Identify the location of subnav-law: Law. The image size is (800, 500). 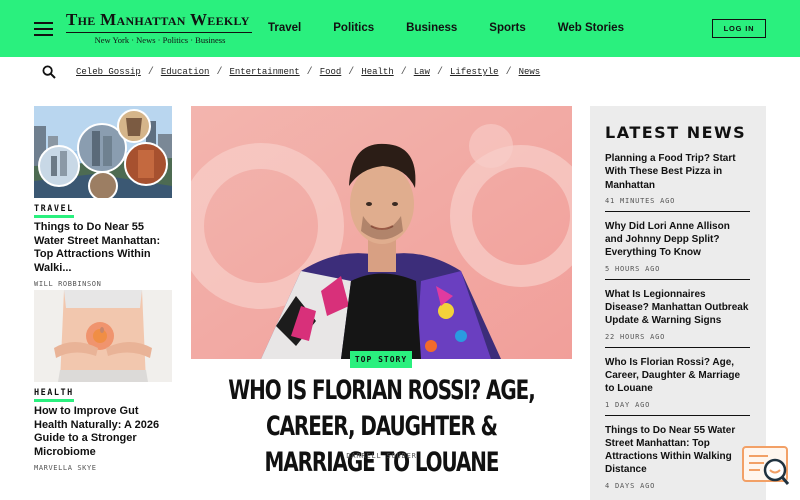
(422, 72).